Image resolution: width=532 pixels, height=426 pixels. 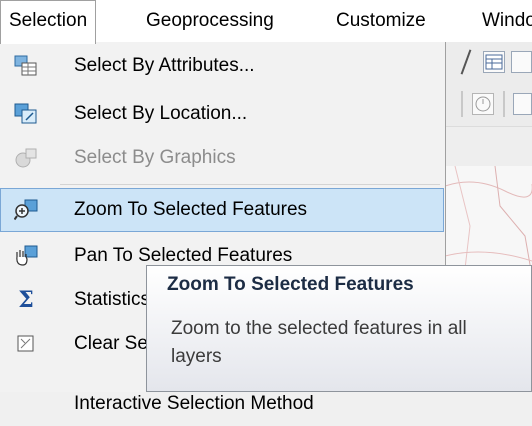 What do you see at coordinates (522, 104) in the screenshot?
I see `tool-icon` at bounding box center [522, 104].